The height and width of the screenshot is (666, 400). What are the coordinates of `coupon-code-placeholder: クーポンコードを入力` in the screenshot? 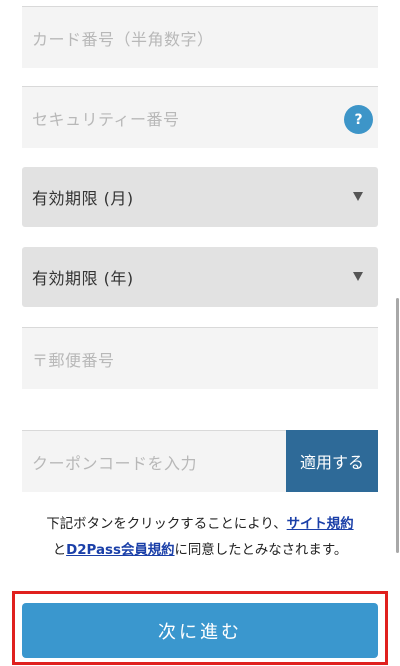 It's located at (115, 463).